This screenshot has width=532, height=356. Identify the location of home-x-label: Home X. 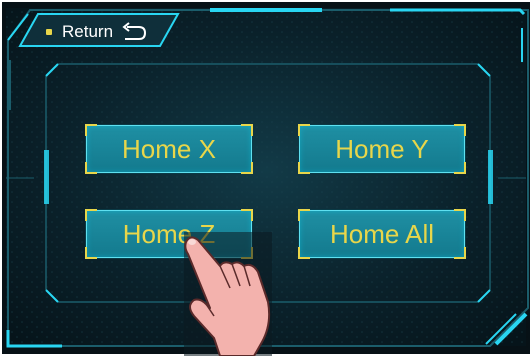
(169, 148).